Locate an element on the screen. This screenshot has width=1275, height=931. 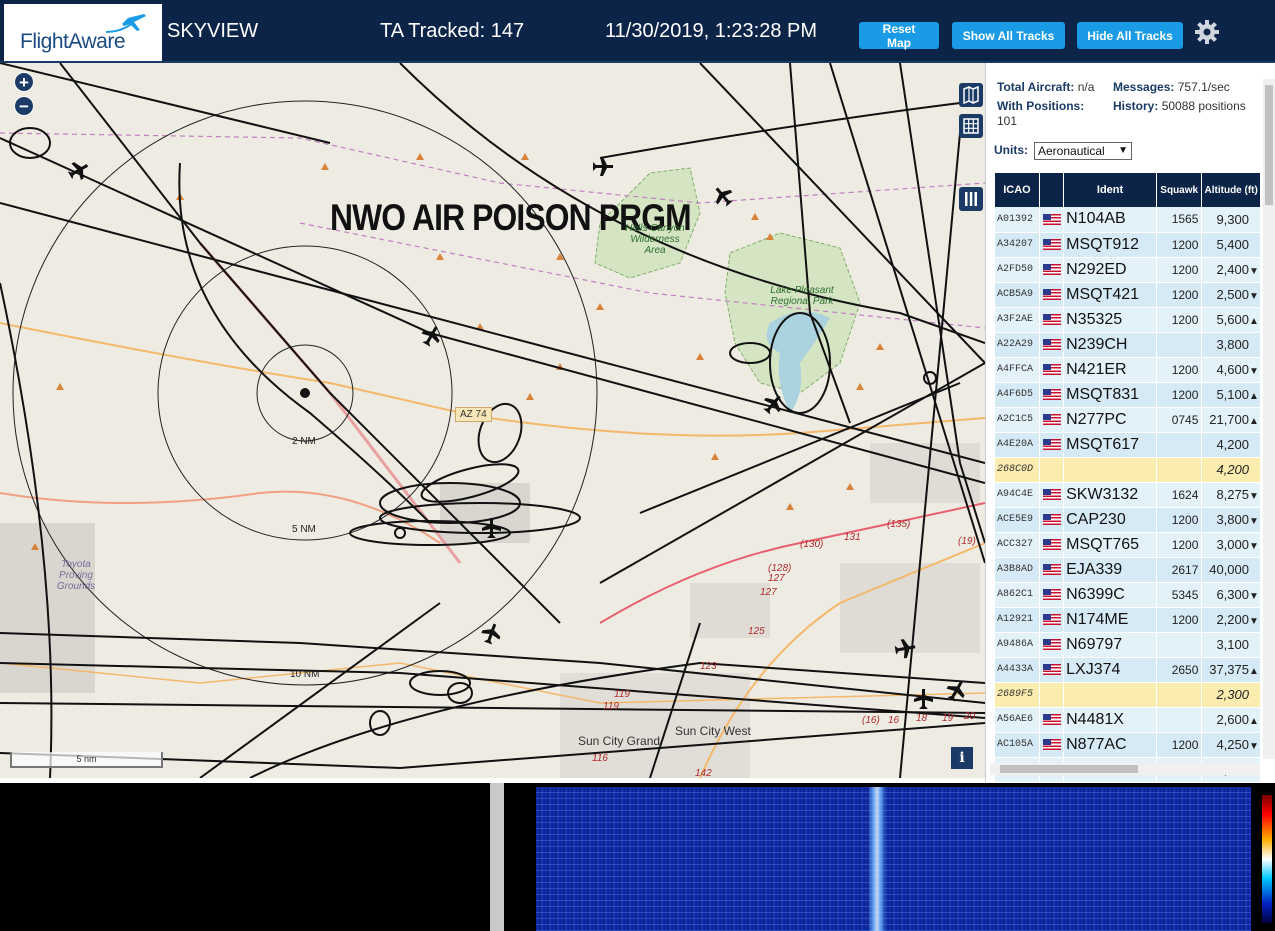
gear-icon is located at coordinates (1207, 32).